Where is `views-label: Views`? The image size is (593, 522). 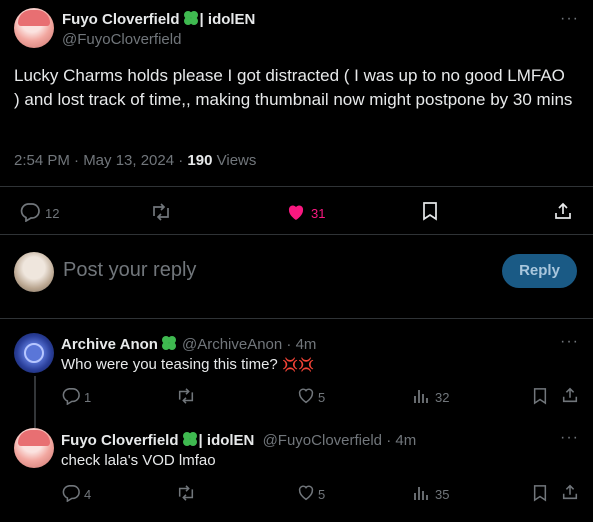
views-label: Views is located at coordinates (236, 160).